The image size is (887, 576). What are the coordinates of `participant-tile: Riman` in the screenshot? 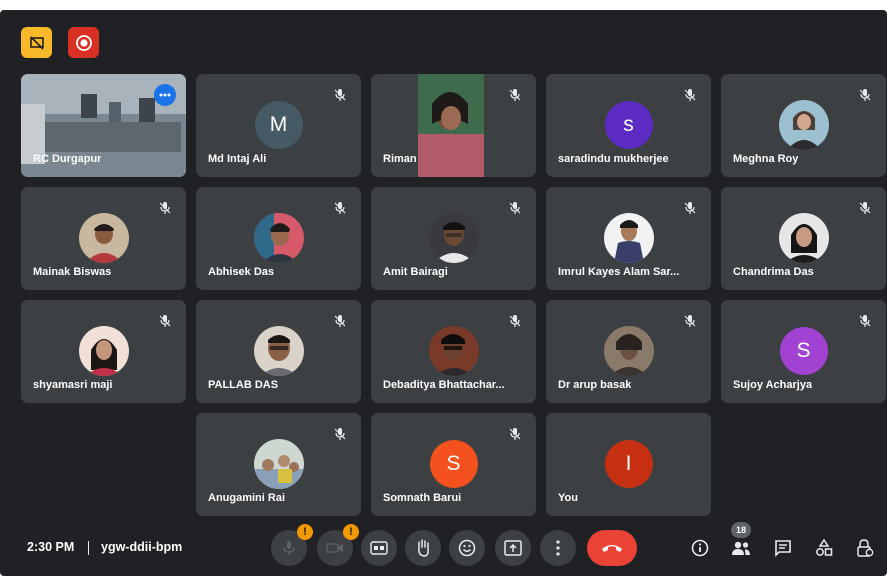 It's located at (453, 125).